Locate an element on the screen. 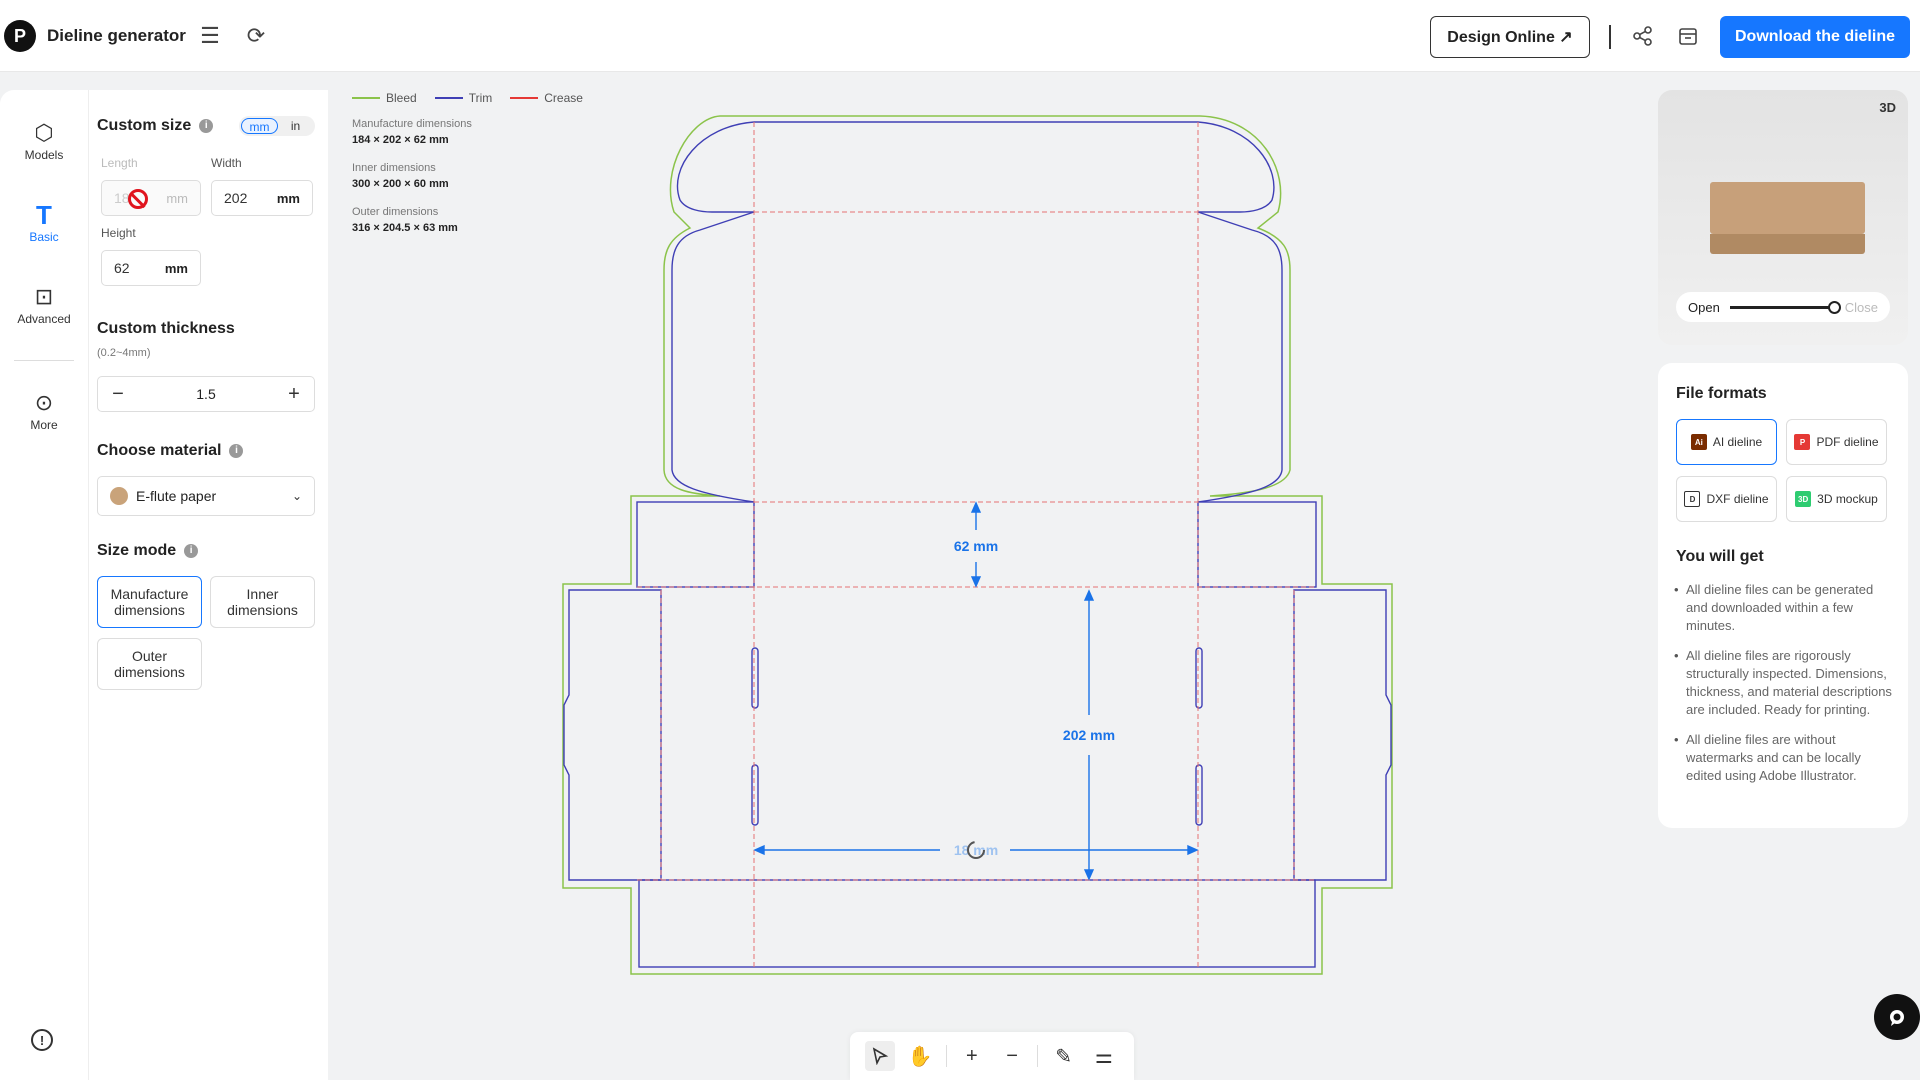 The width and height of the screenshot is (1920, 1080). format-3d-button: 3D 3D mockup is located at coordinates (1836, 499).